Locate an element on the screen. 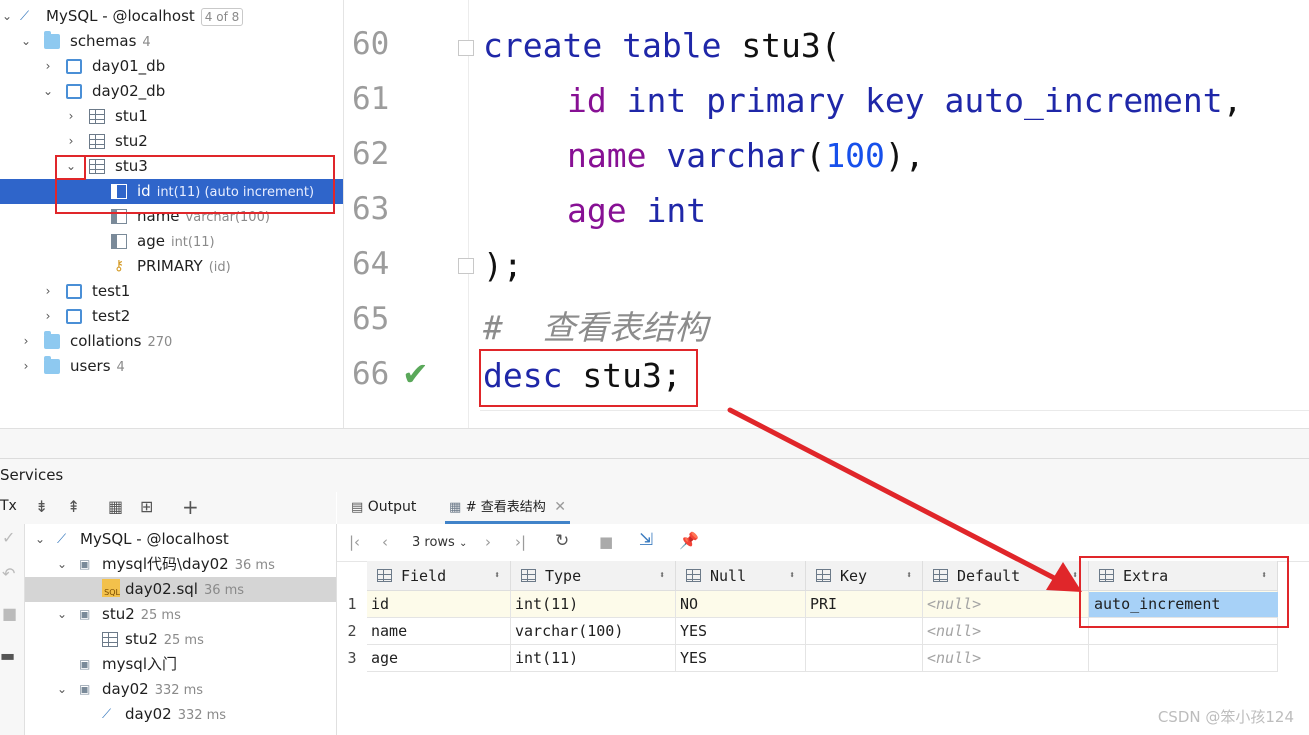  annotation-arrow is located at coordinates (904, 499).